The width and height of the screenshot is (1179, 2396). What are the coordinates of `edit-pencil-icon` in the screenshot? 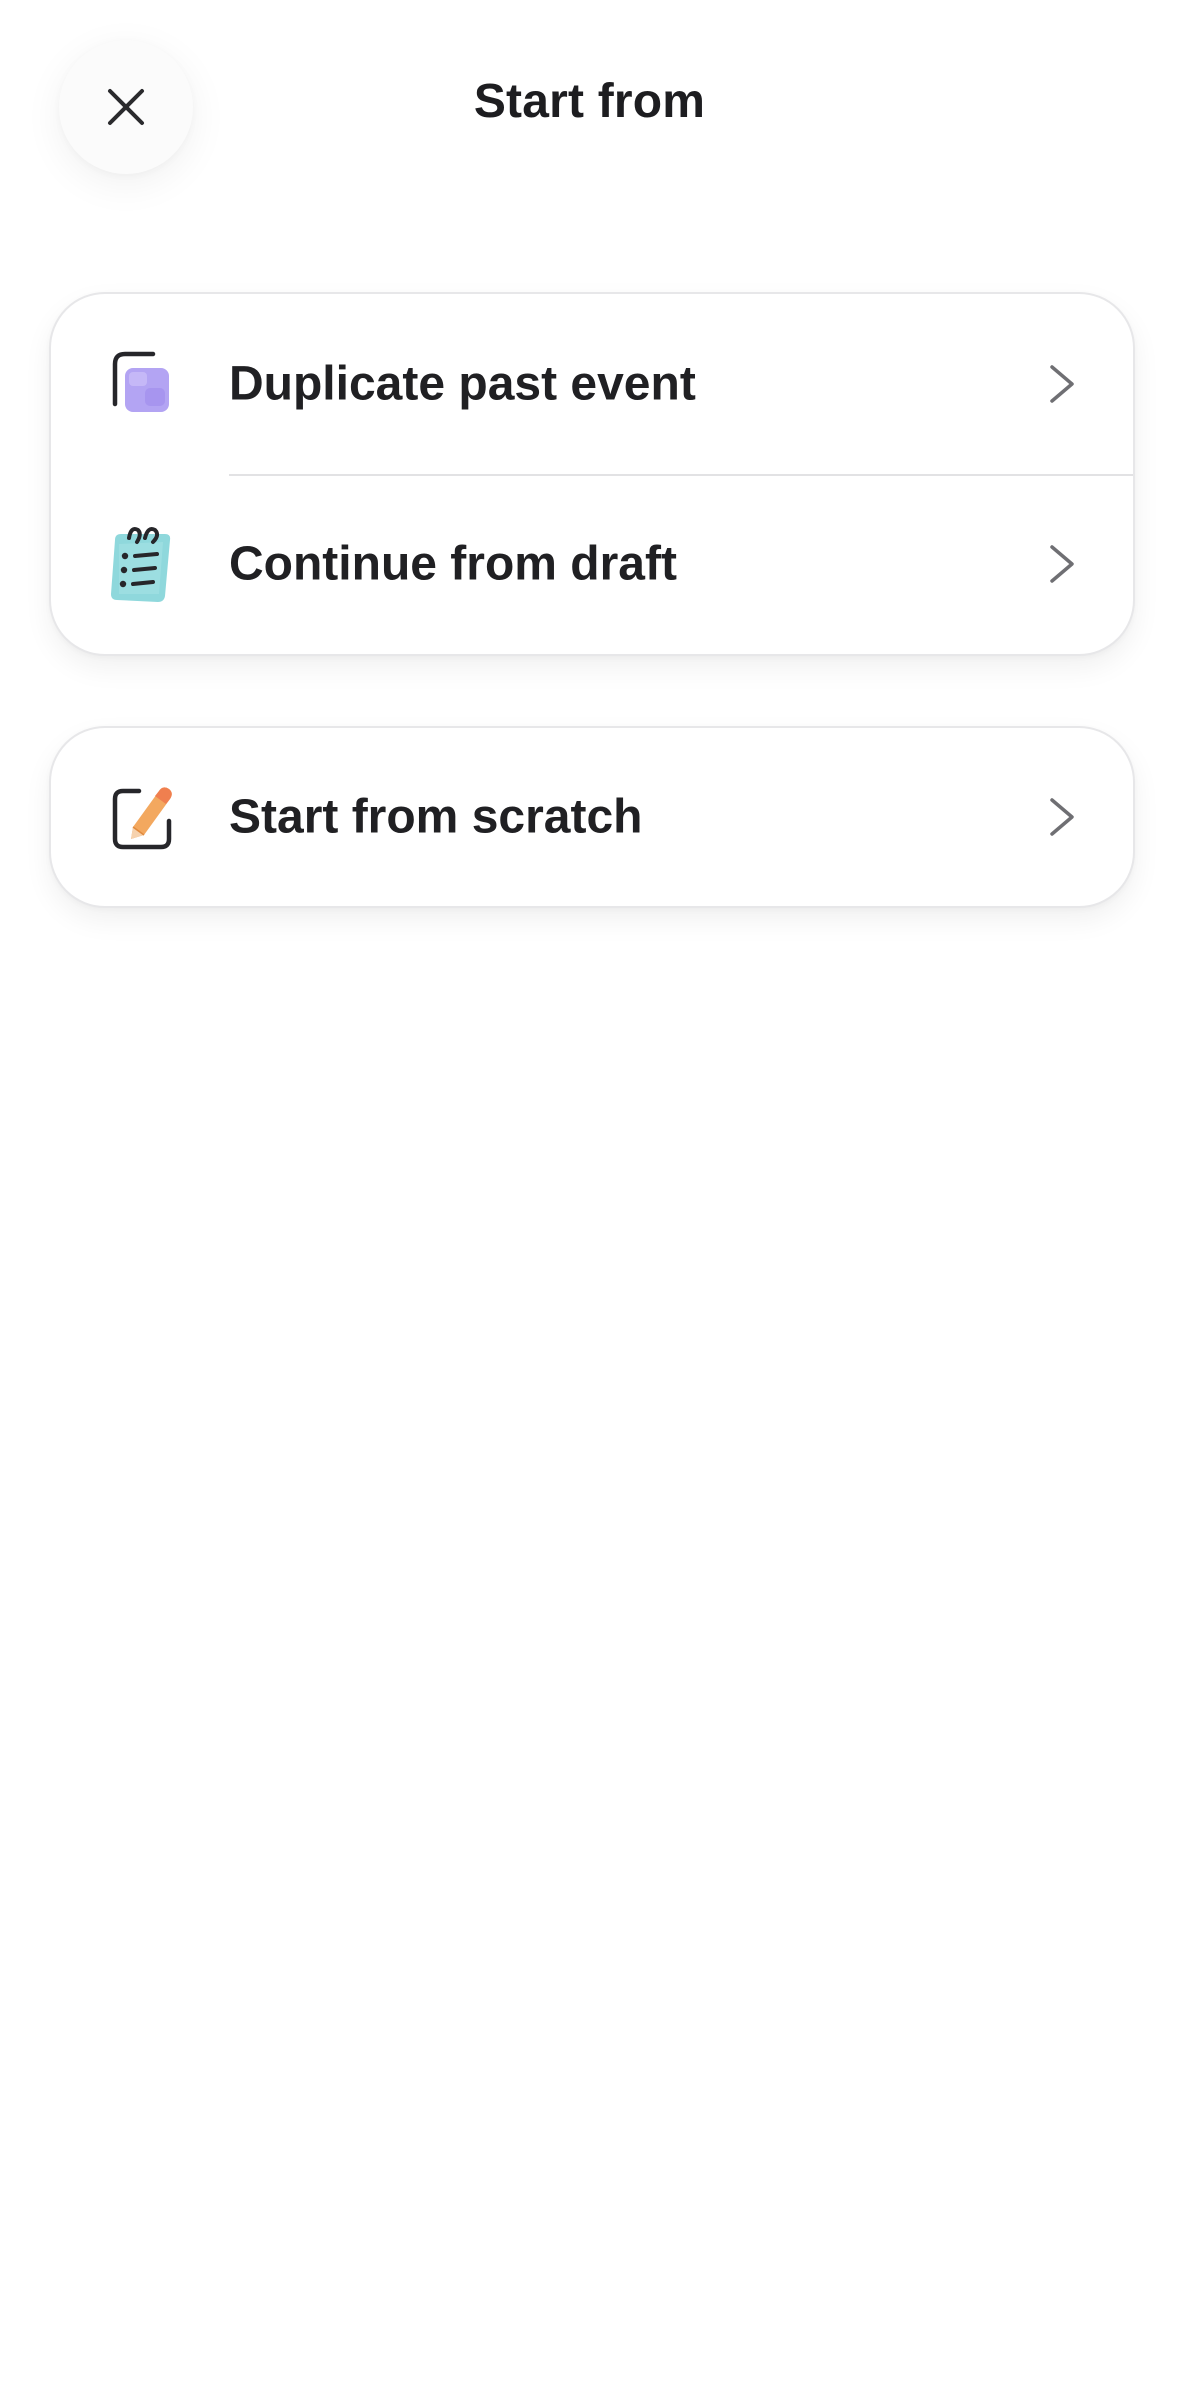 It's located at (142, 818).